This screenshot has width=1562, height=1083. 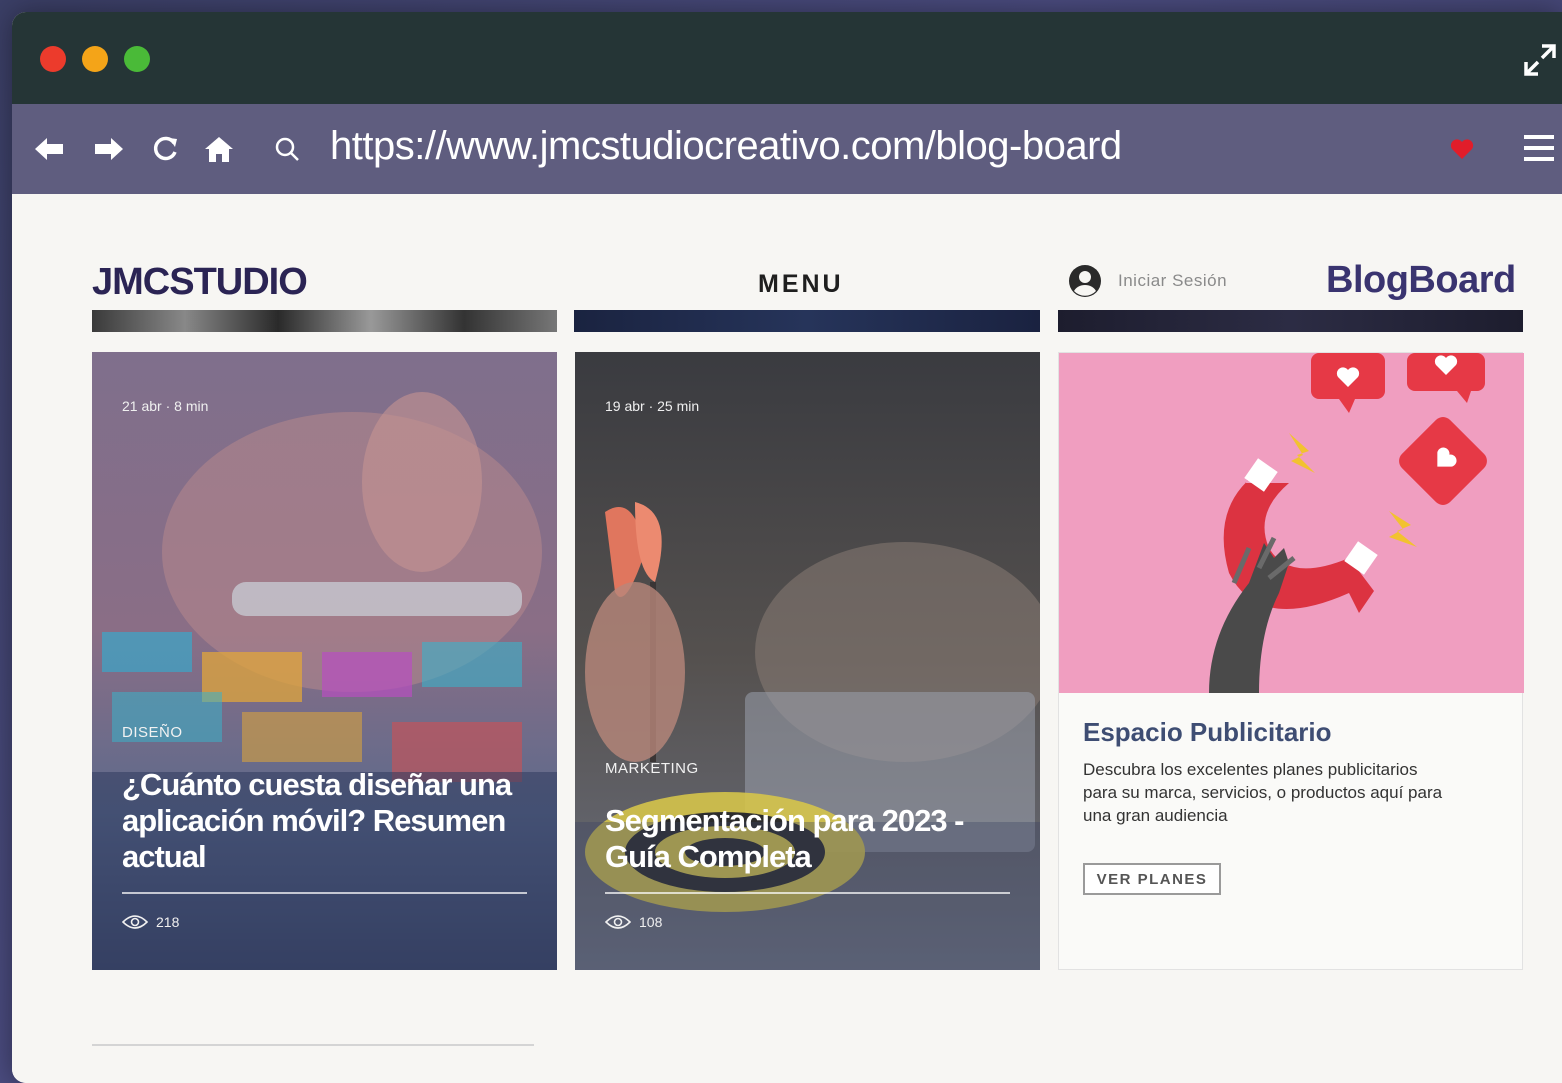 I want to click on card-views: 108, so click(x=633, y=922).